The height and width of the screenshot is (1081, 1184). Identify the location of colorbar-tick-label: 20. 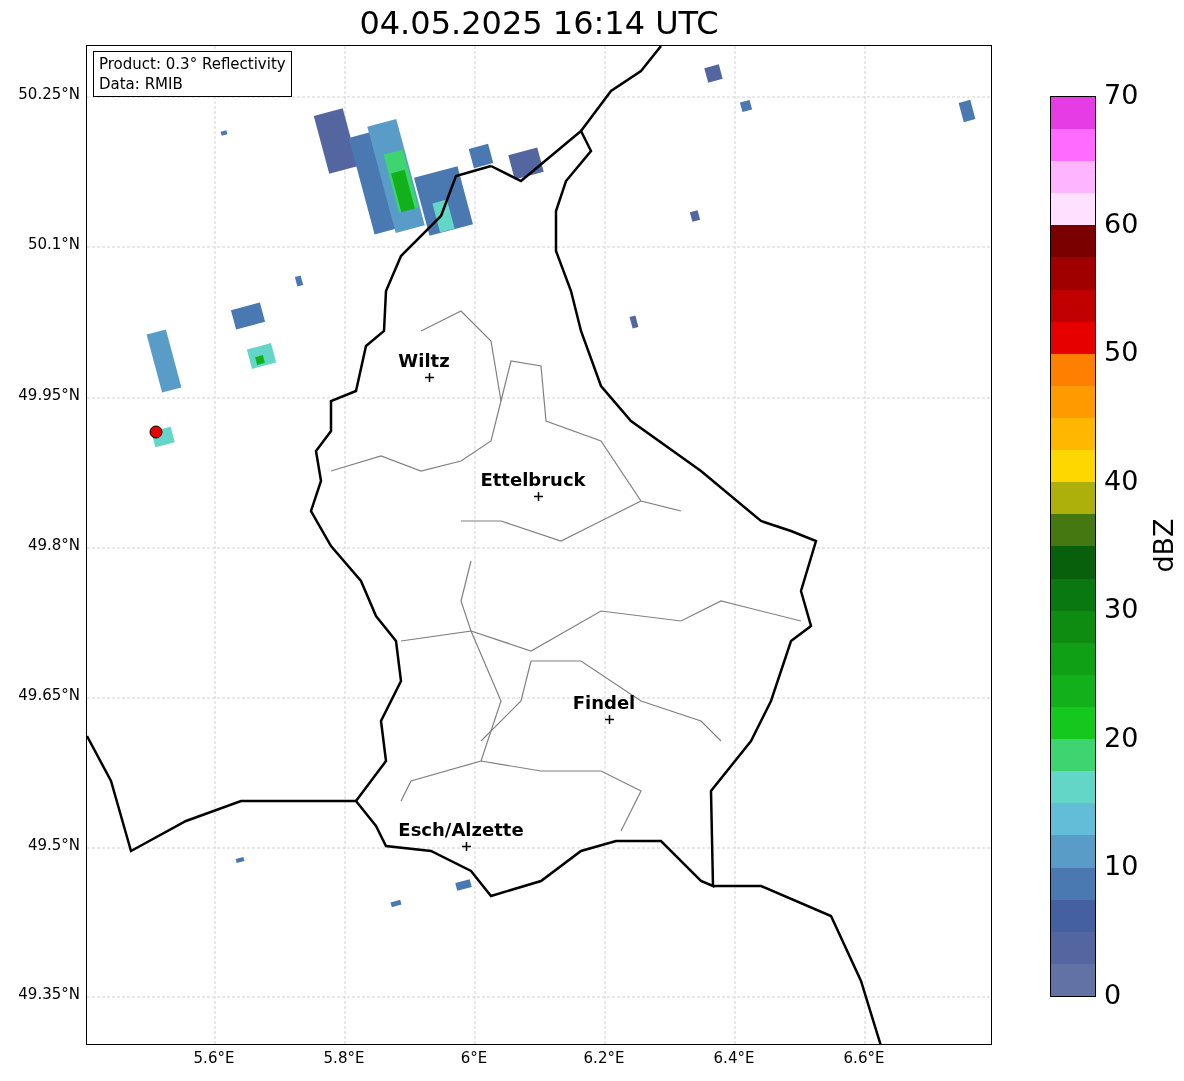
(1121, 737).